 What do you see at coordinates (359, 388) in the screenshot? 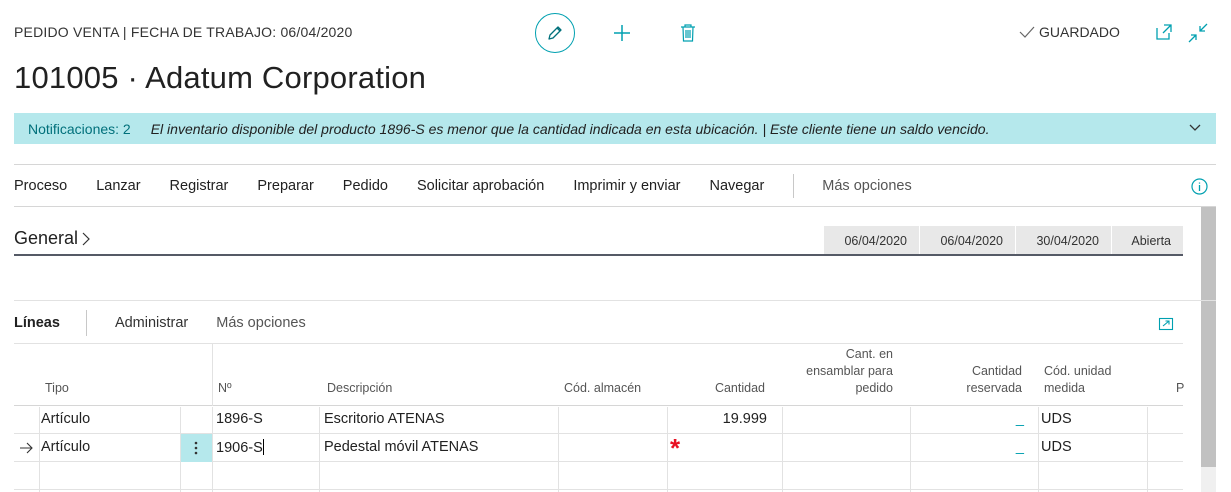
I see `col-header-descripcion: Descripción` at bounding box center [359, 388].